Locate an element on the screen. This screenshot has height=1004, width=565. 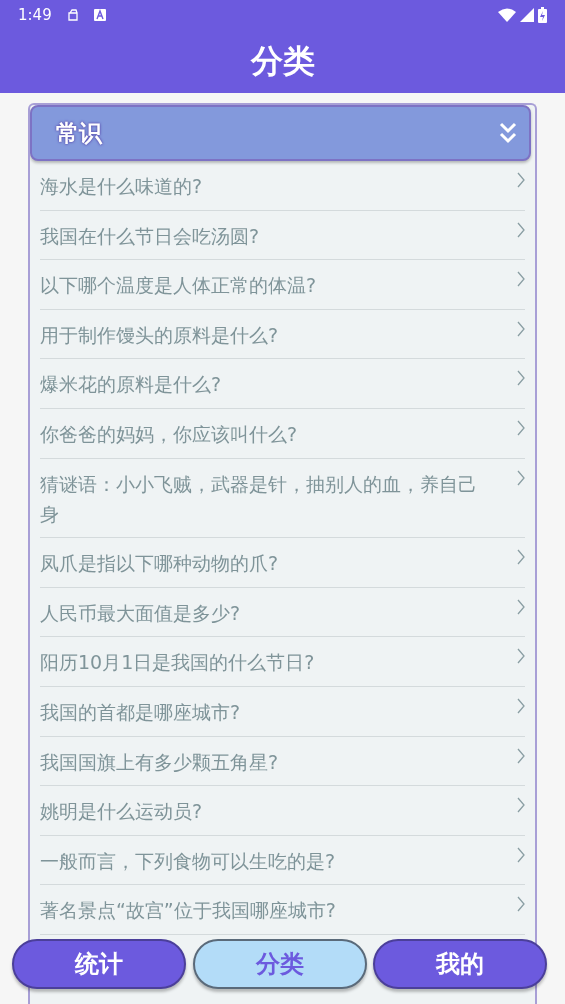
question-item: 用于制作馒头的原料是什么? is located at coordinates (282, 334).